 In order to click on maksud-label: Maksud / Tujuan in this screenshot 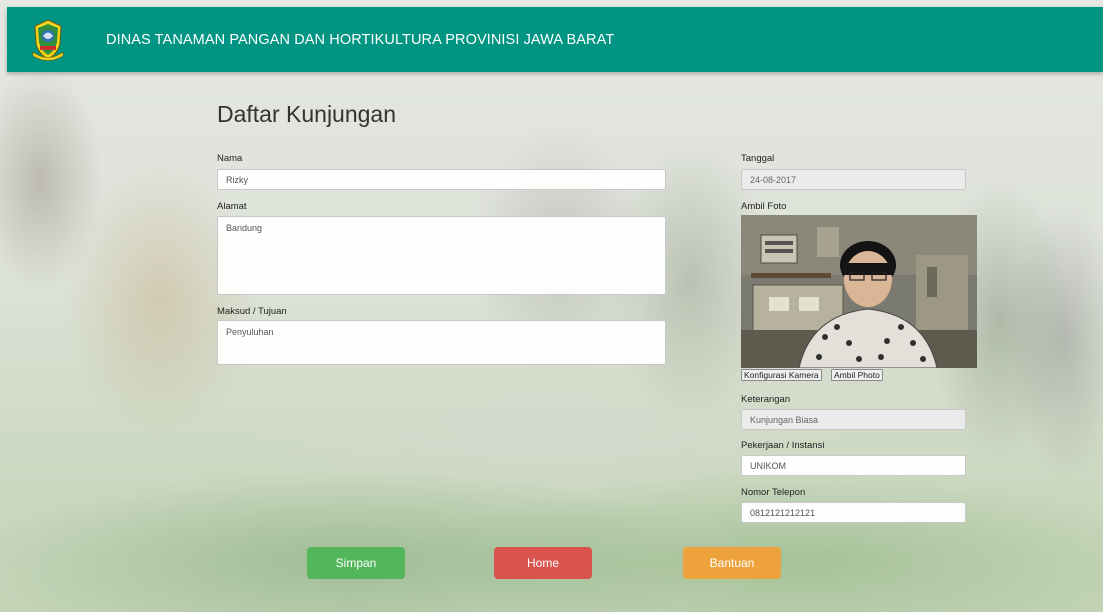, I will do `click(252, 311)`.